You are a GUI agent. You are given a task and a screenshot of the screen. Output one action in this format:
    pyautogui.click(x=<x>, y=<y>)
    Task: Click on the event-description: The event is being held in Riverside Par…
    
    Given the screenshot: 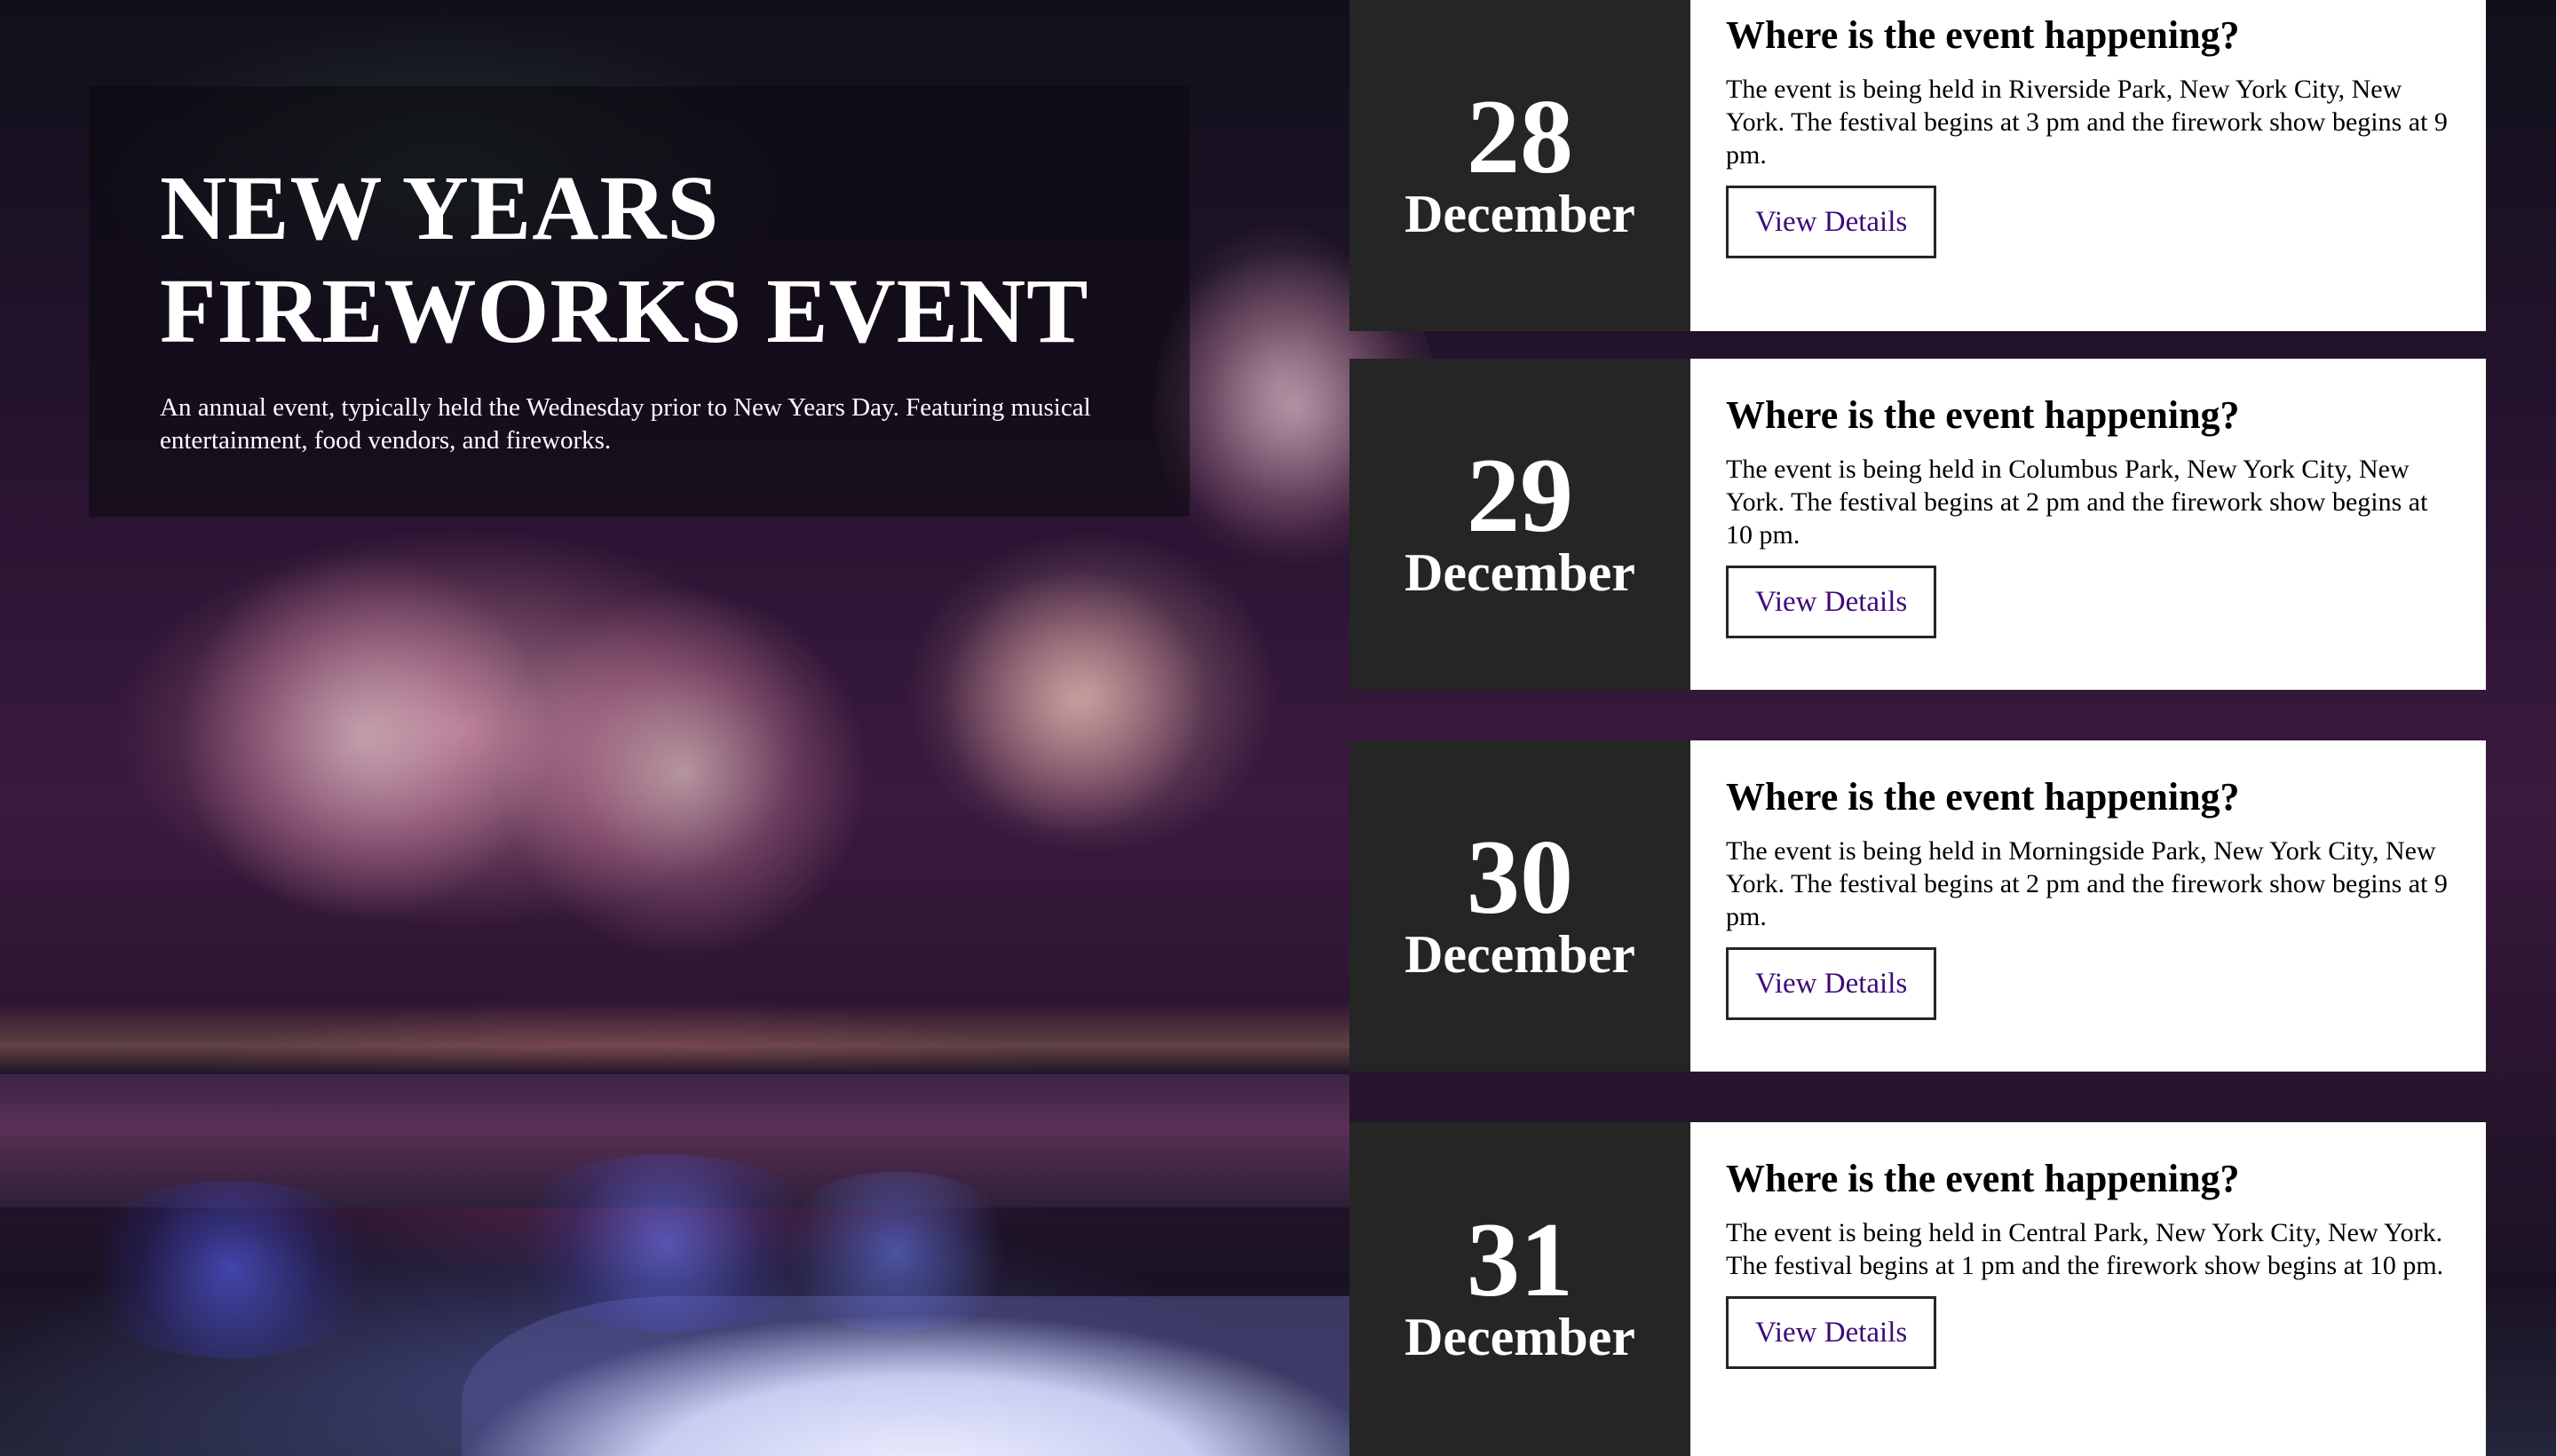 What is the action you would take?
    pyautogui.click(x=2087, y=122)
    